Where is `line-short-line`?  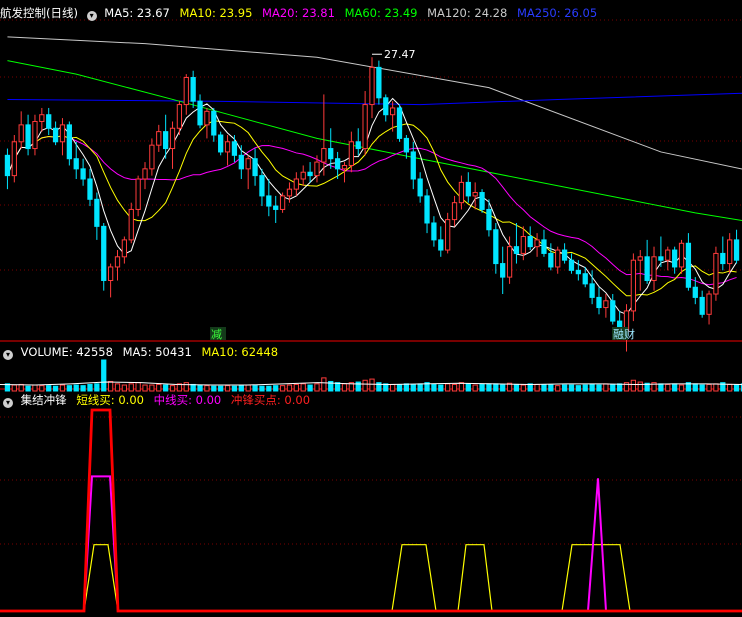
line-short-line is located at coordinates (371, 578).